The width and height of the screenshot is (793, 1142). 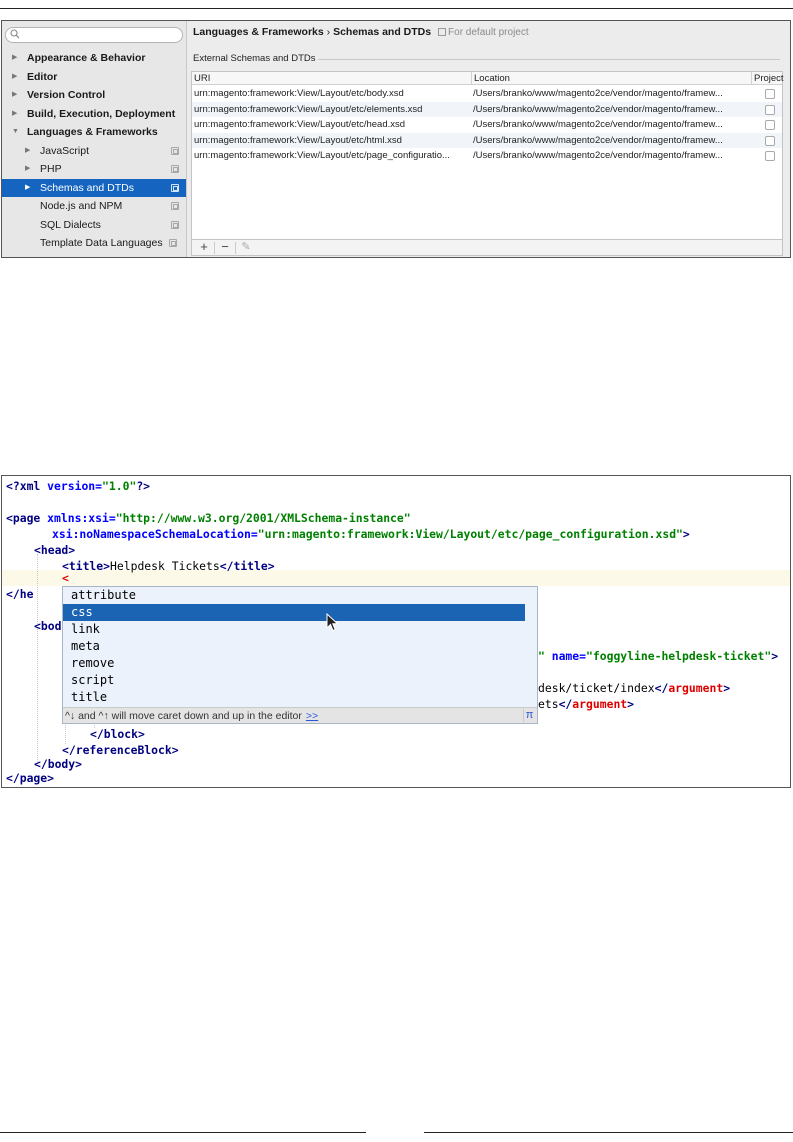 I want to click on code-line-10: <bod, so click(x=47, y=626).